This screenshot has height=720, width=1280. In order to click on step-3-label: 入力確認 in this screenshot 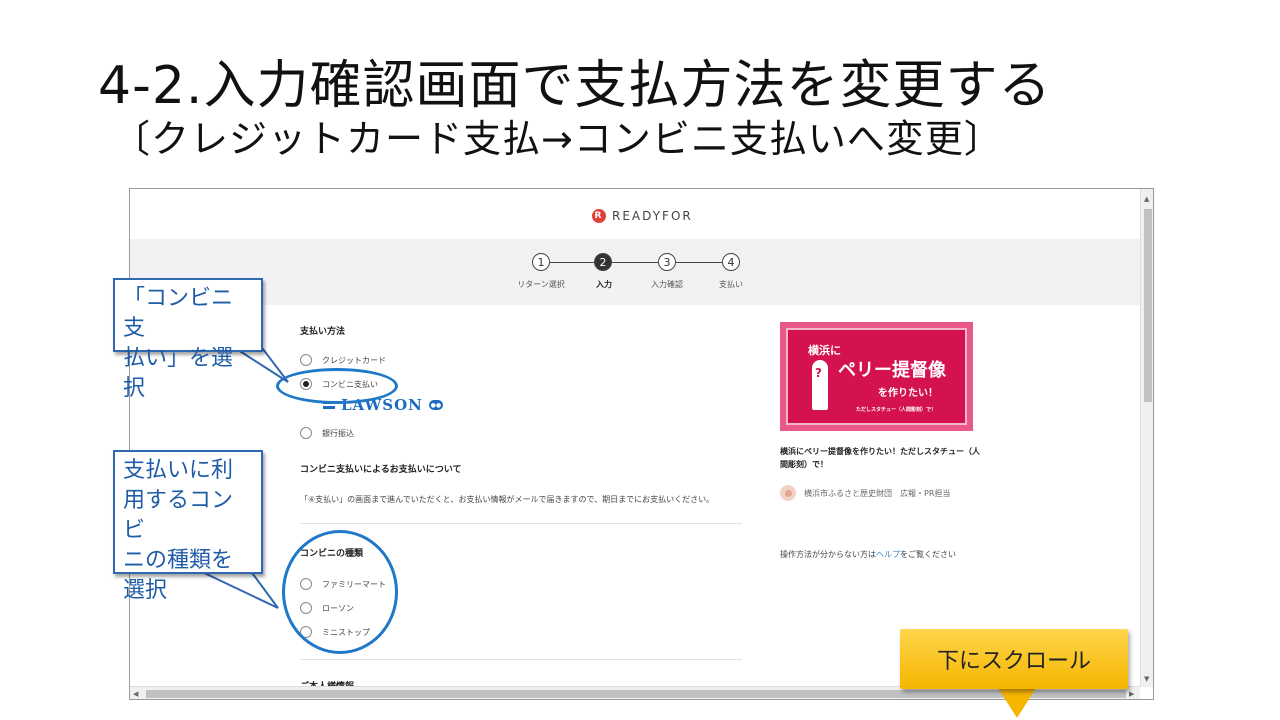, I will do `click(667, 284)`.